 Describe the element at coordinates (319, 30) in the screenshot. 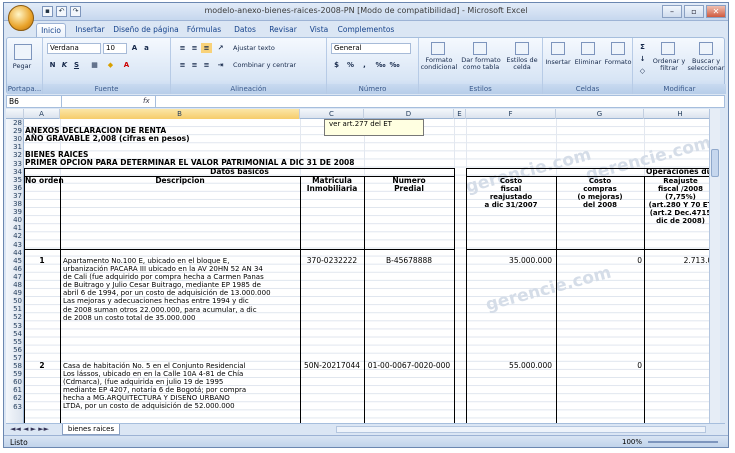

I see `tab-vista: Vista` at that location.